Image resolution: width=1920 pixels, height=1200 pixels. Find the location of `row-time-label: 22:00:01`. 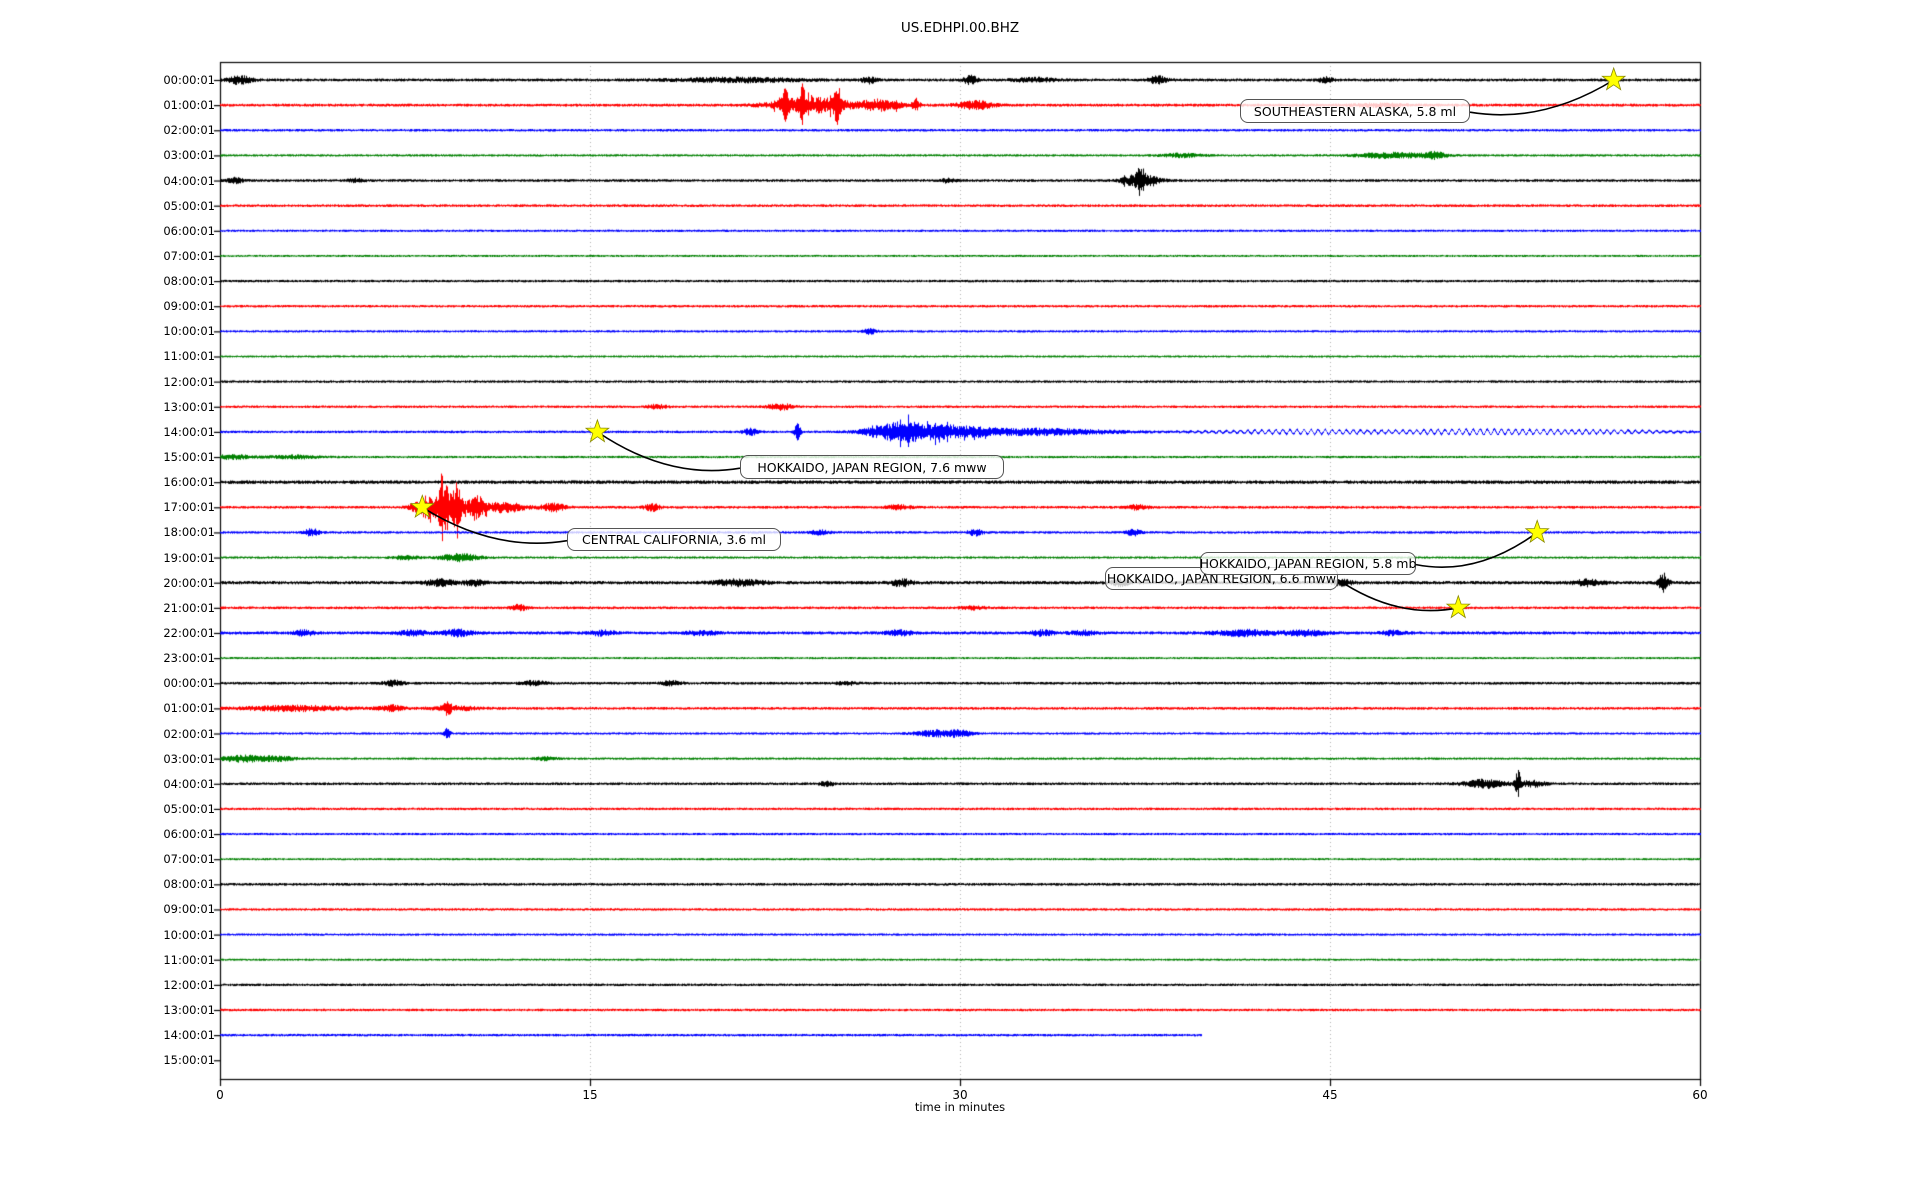

row-time-label: 22:00:01 is located at coordinates (189, 632).